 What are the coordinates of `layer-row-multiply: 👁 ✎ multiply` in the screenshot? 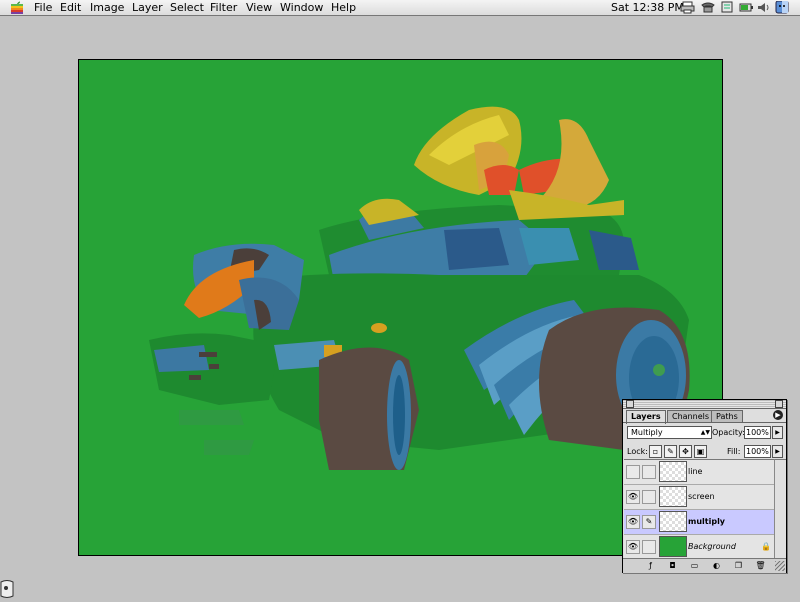 It's located at (699, 522).